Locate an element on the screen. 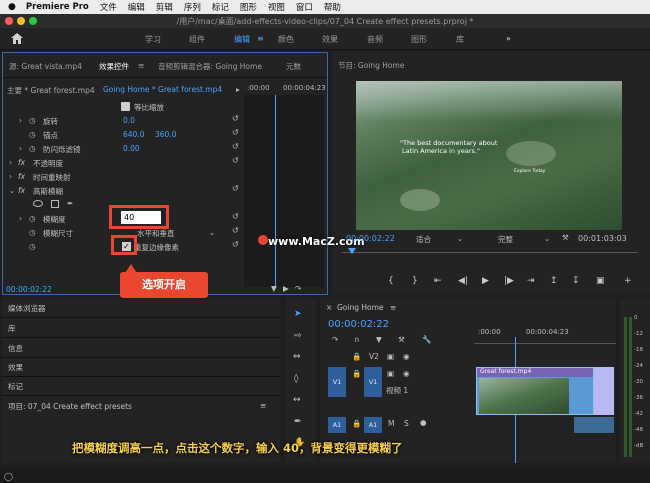 The image size is (650, 483). menu-window: 窗口 is located at coordinates (304, 7).